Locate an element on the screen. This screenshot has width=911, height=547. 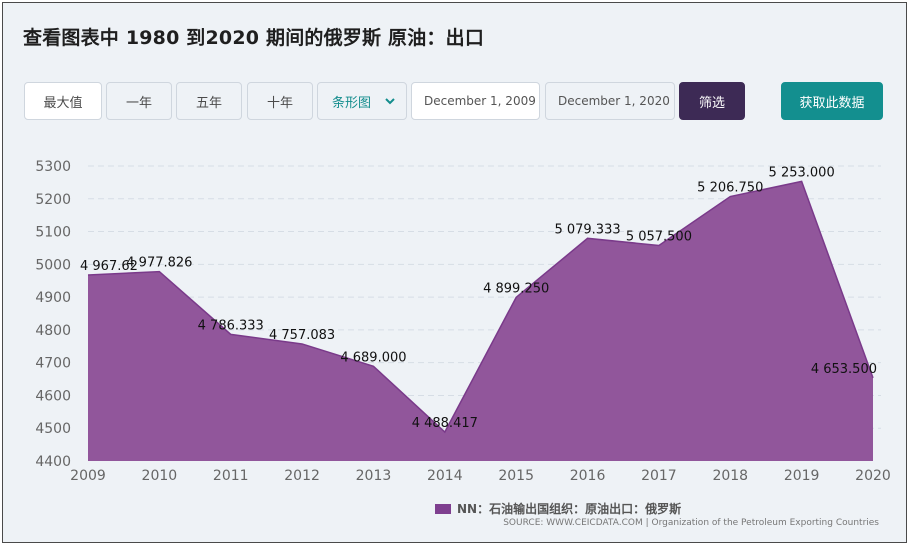
legend-label: NN：石油输出国组织：原油出口：俄罗斯 is located at coordinates (569, 509).